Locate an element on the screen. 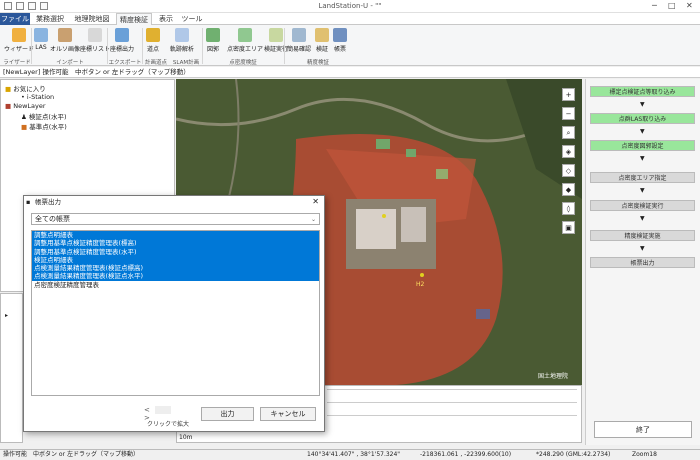 This screenshot has height=460, width=700. sheet-button: 図郭 is located at coordinates (213, 40).